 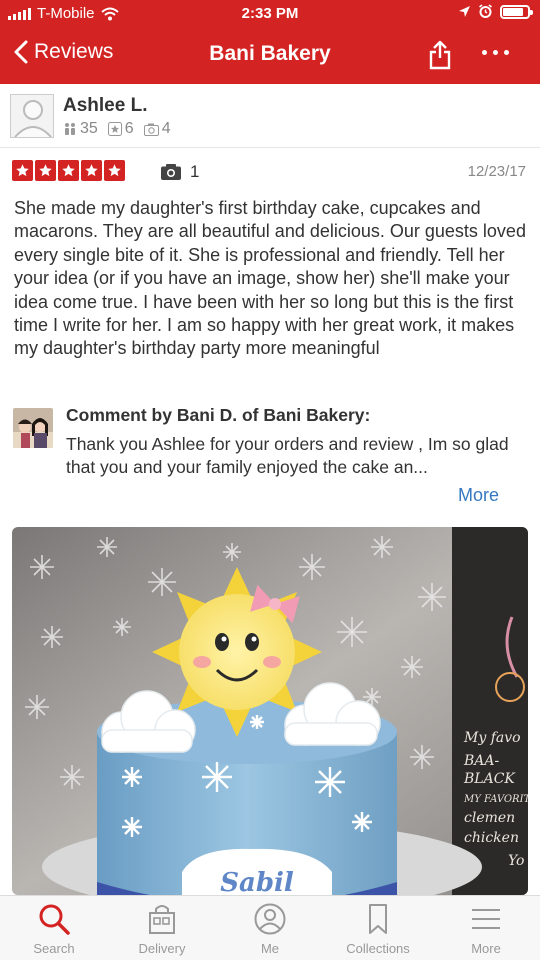 I want to click on chalkboard-text-line: clemen, so click(x=489, y=818).